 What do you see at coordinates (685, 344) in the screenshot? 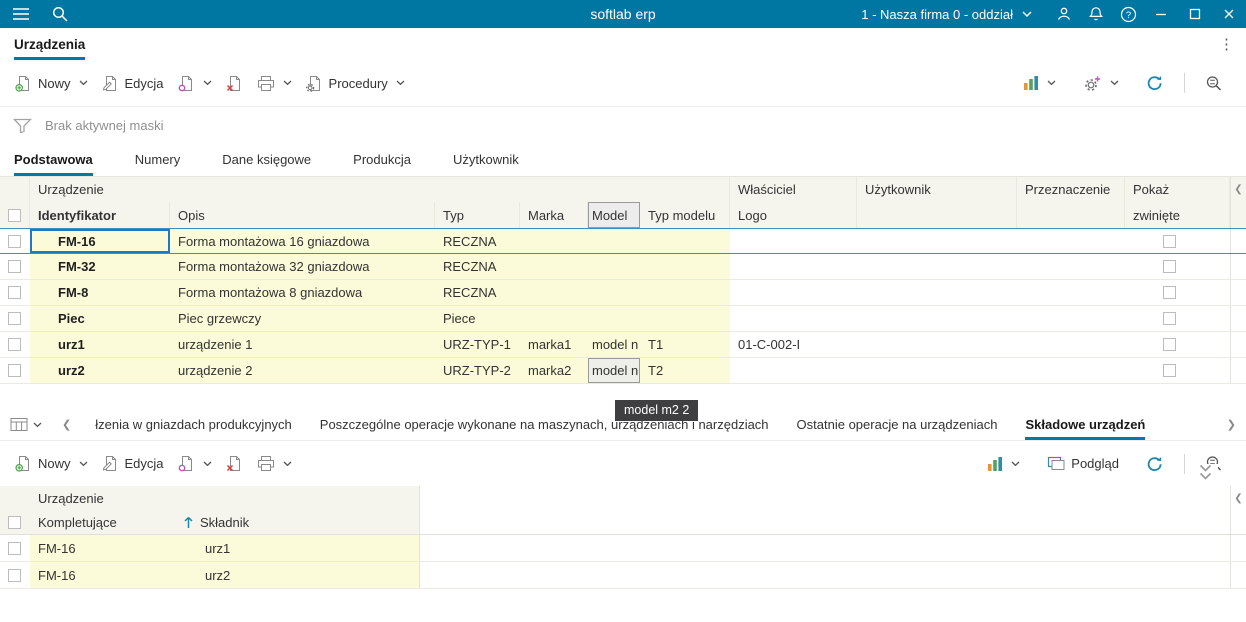
I see `cell-typ-modelu: T1` at bounding box center [685, 344].